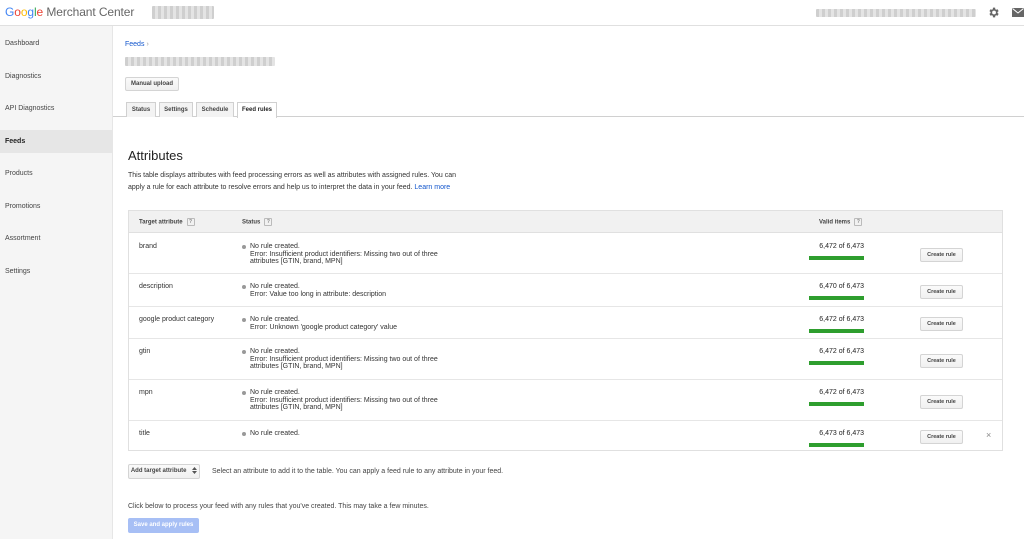  What do you see at coordinates (200, 61) in the screenshot?
I see `feed-name-redacted` at bounding box center [200, 61].